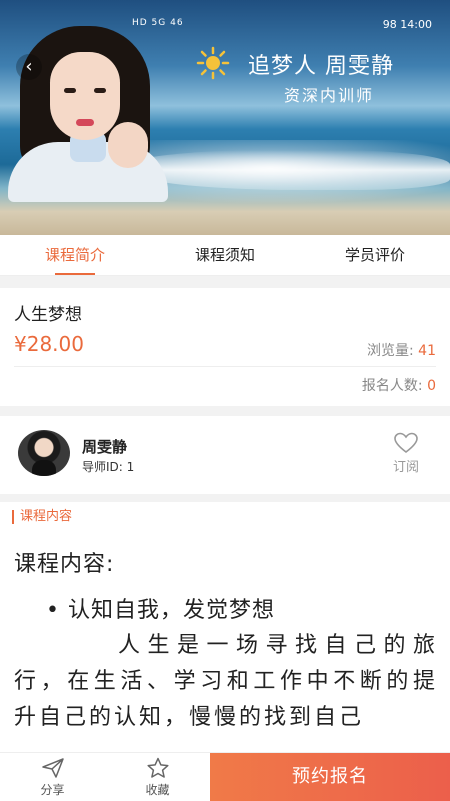  I want to click on subscribe-button: 订阅, so click(406, 453).